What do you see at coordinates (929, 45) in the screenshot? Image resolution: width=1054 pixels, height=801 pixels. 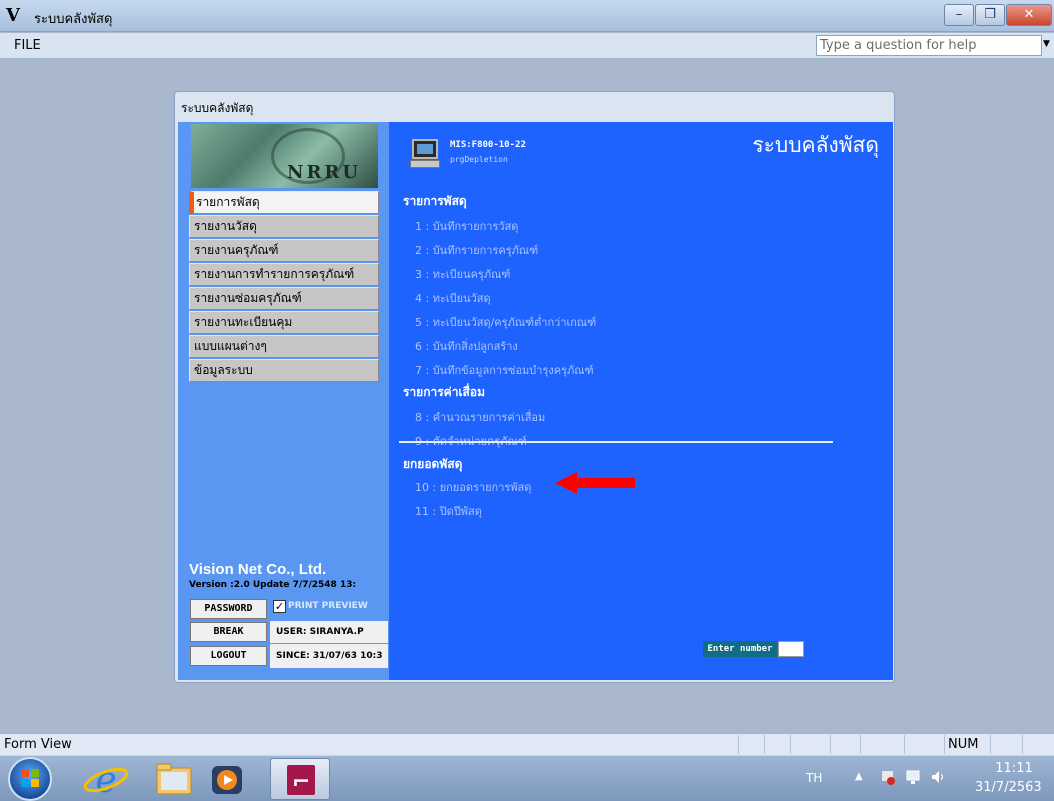 I see `help-search-input: Type a question for help` at bounding box center [929, 45].